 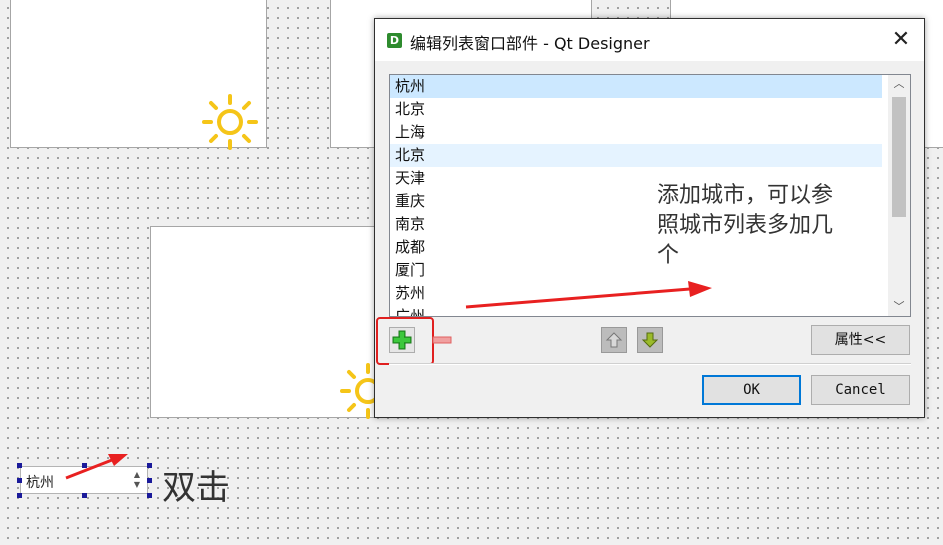 I want to click on divider, so click(x=650, y=364).